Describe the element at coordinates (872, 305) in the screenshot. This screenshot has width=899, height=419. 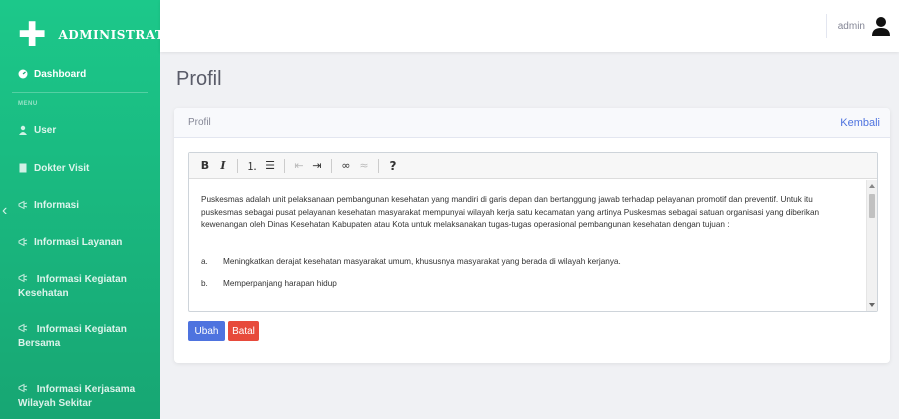
I see `scroll-down-icon` at that location.